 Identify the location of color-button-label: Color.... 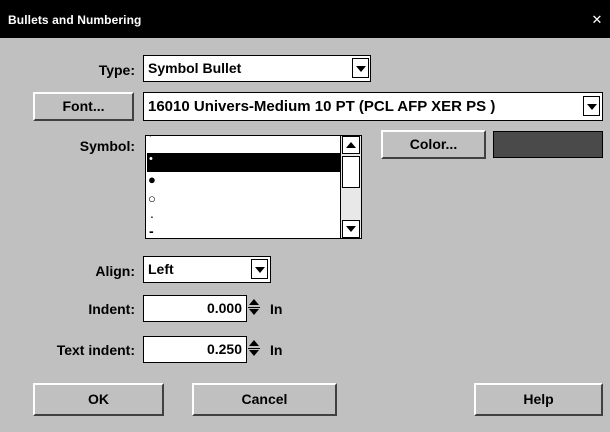
(433, 144).